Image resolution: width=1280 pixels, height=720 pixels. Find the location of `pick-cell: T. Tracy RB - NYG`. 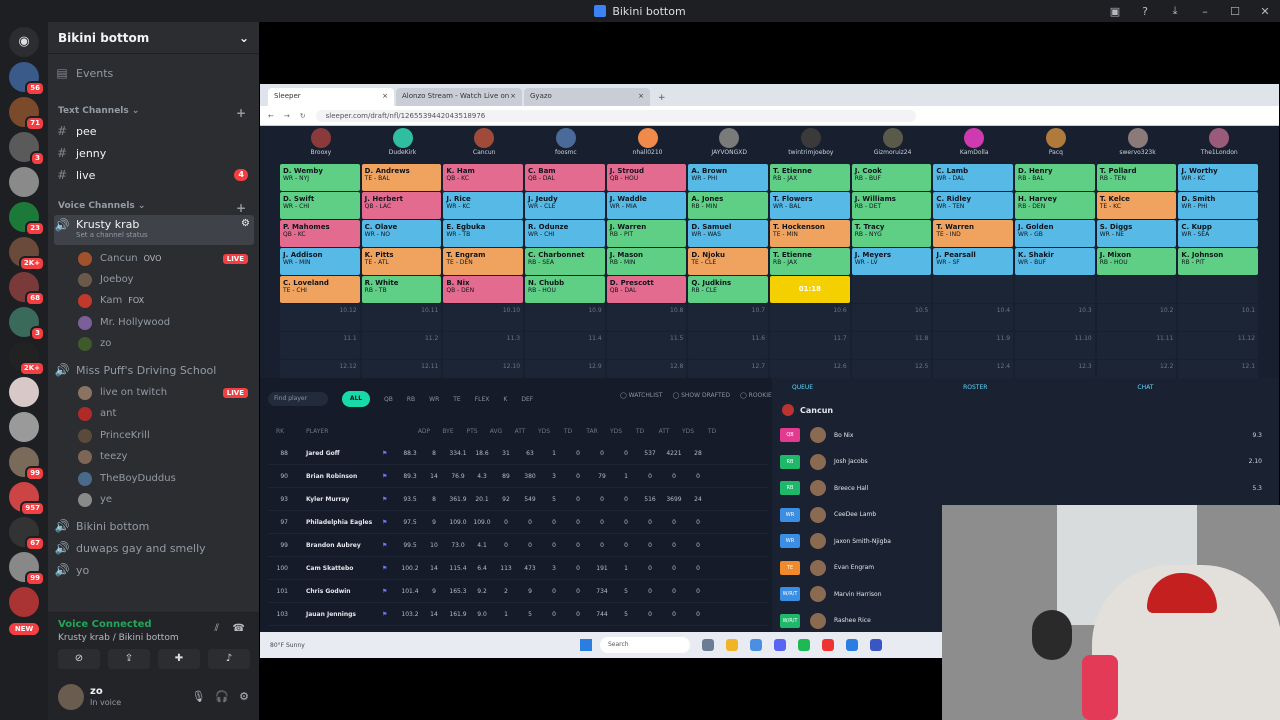

pick-cell: T. Tracy RB - NYG is located at coordinates (891, 233).